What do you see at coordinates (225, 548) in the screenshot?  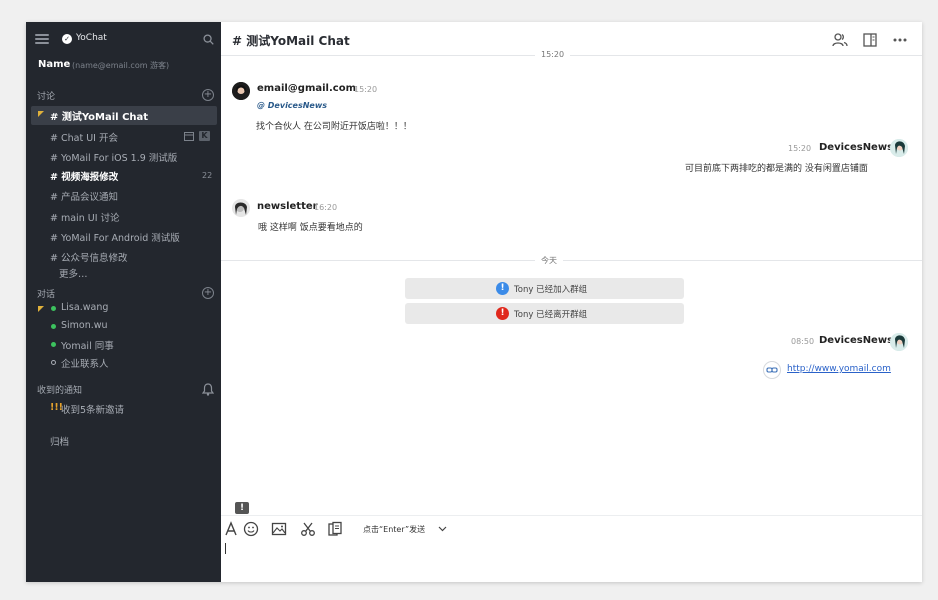 I see `text-cursor` at bounding box center [225, 548].